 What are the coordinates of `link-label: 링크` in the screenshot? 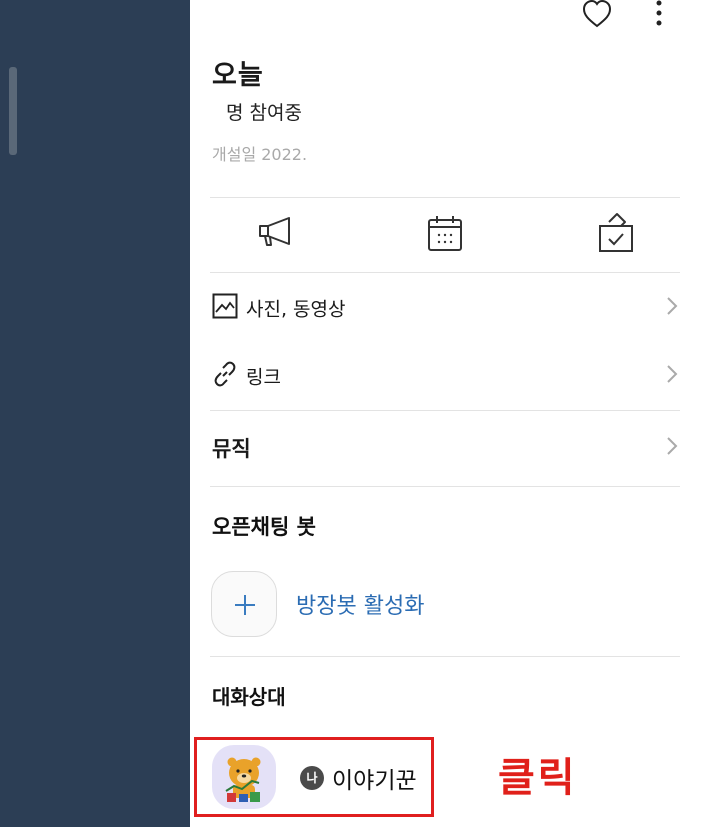 It's located at (263, 377).